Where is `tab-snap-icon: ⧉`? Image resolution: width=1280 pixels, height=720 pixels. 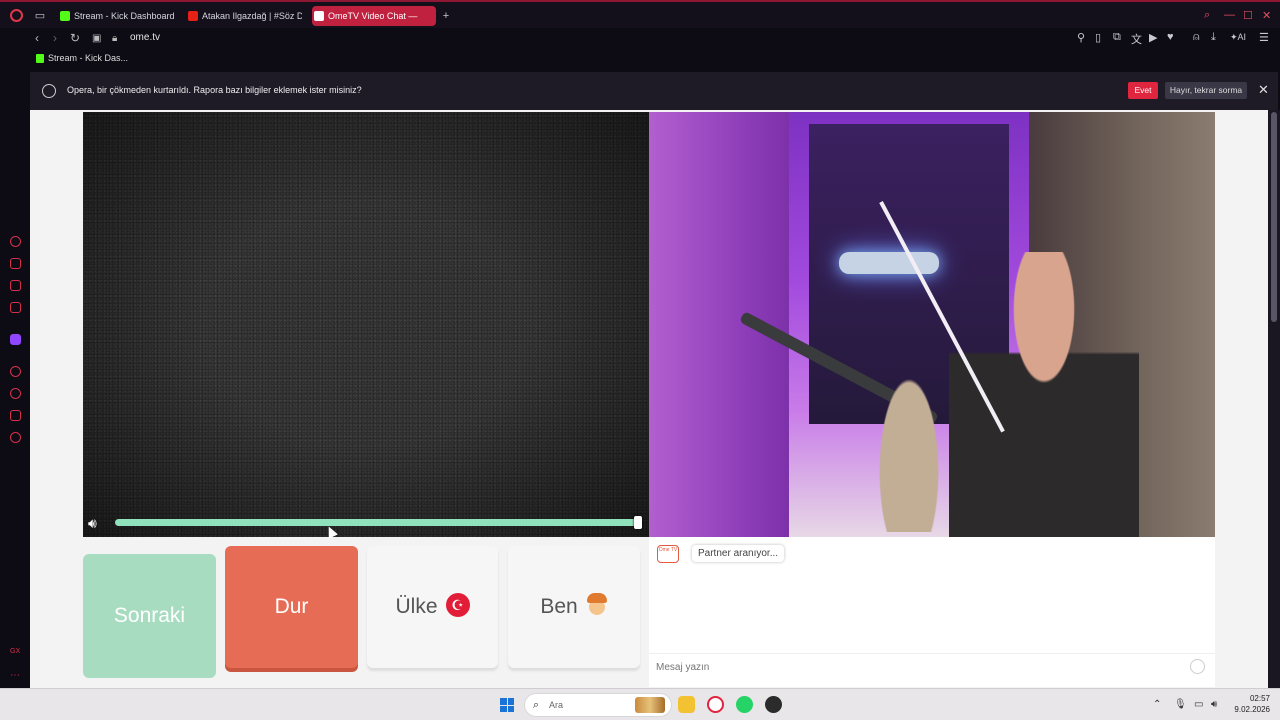
tab-snap-icon: ⧉ is located at coordinates (1117, 37).